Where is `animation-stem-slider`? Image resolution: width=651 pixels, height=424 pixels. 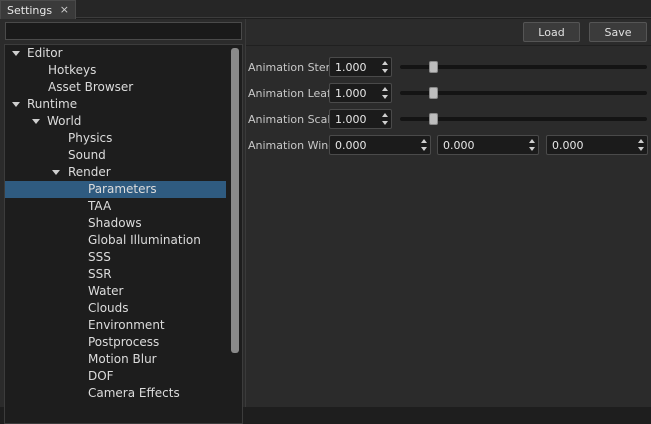
animation-stem-slider is located at coordinates (523, 67).